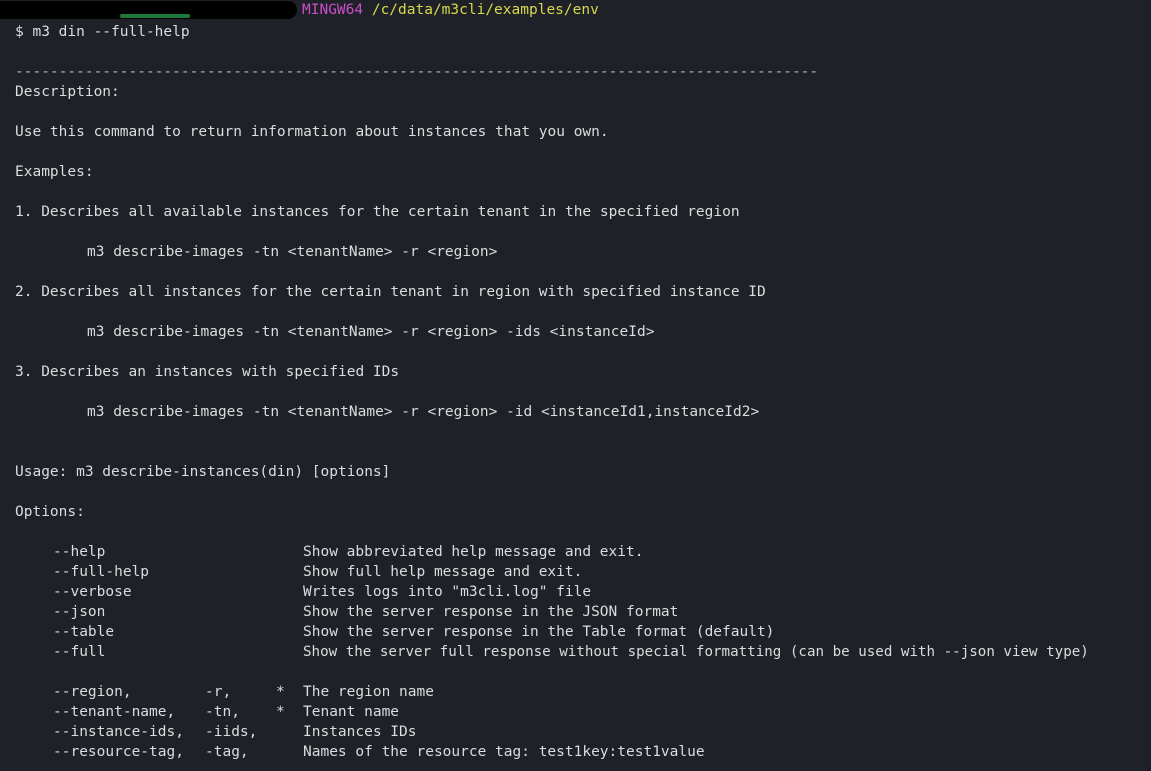  Describe the element at coordinates (118, 752) in the screenshot. I see `param-flag: --resource-tag,` at that location.